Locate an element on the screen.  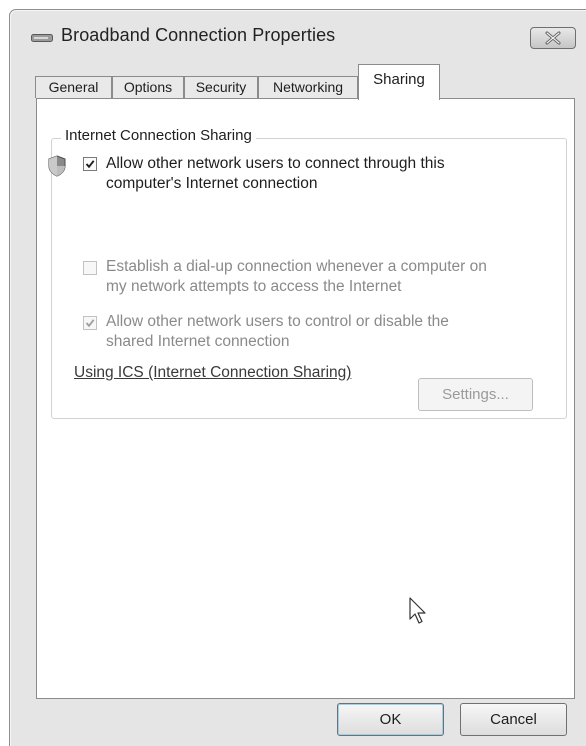
tab-sharing: Sharing is located at coordinates (399, 82).